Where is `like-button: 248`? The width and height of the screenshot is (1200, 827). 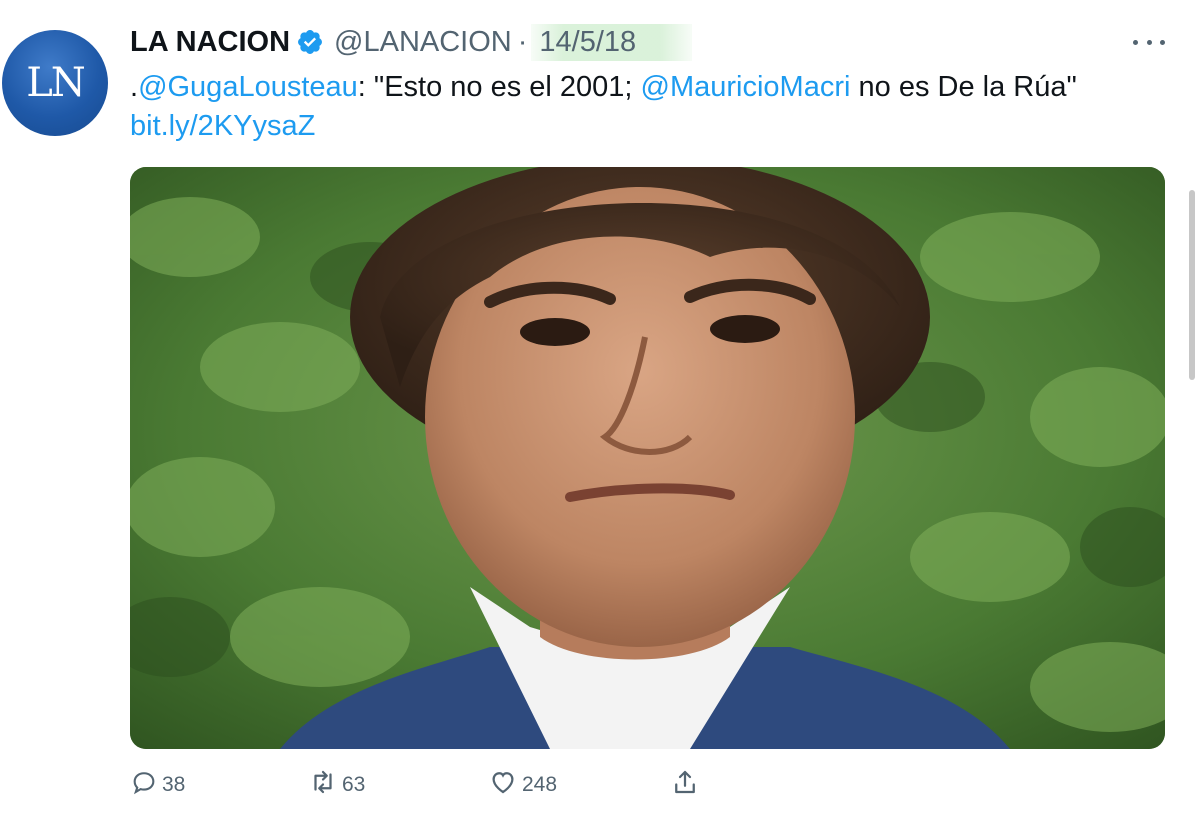 like-button: 248 is located at coordinates (522, 785).